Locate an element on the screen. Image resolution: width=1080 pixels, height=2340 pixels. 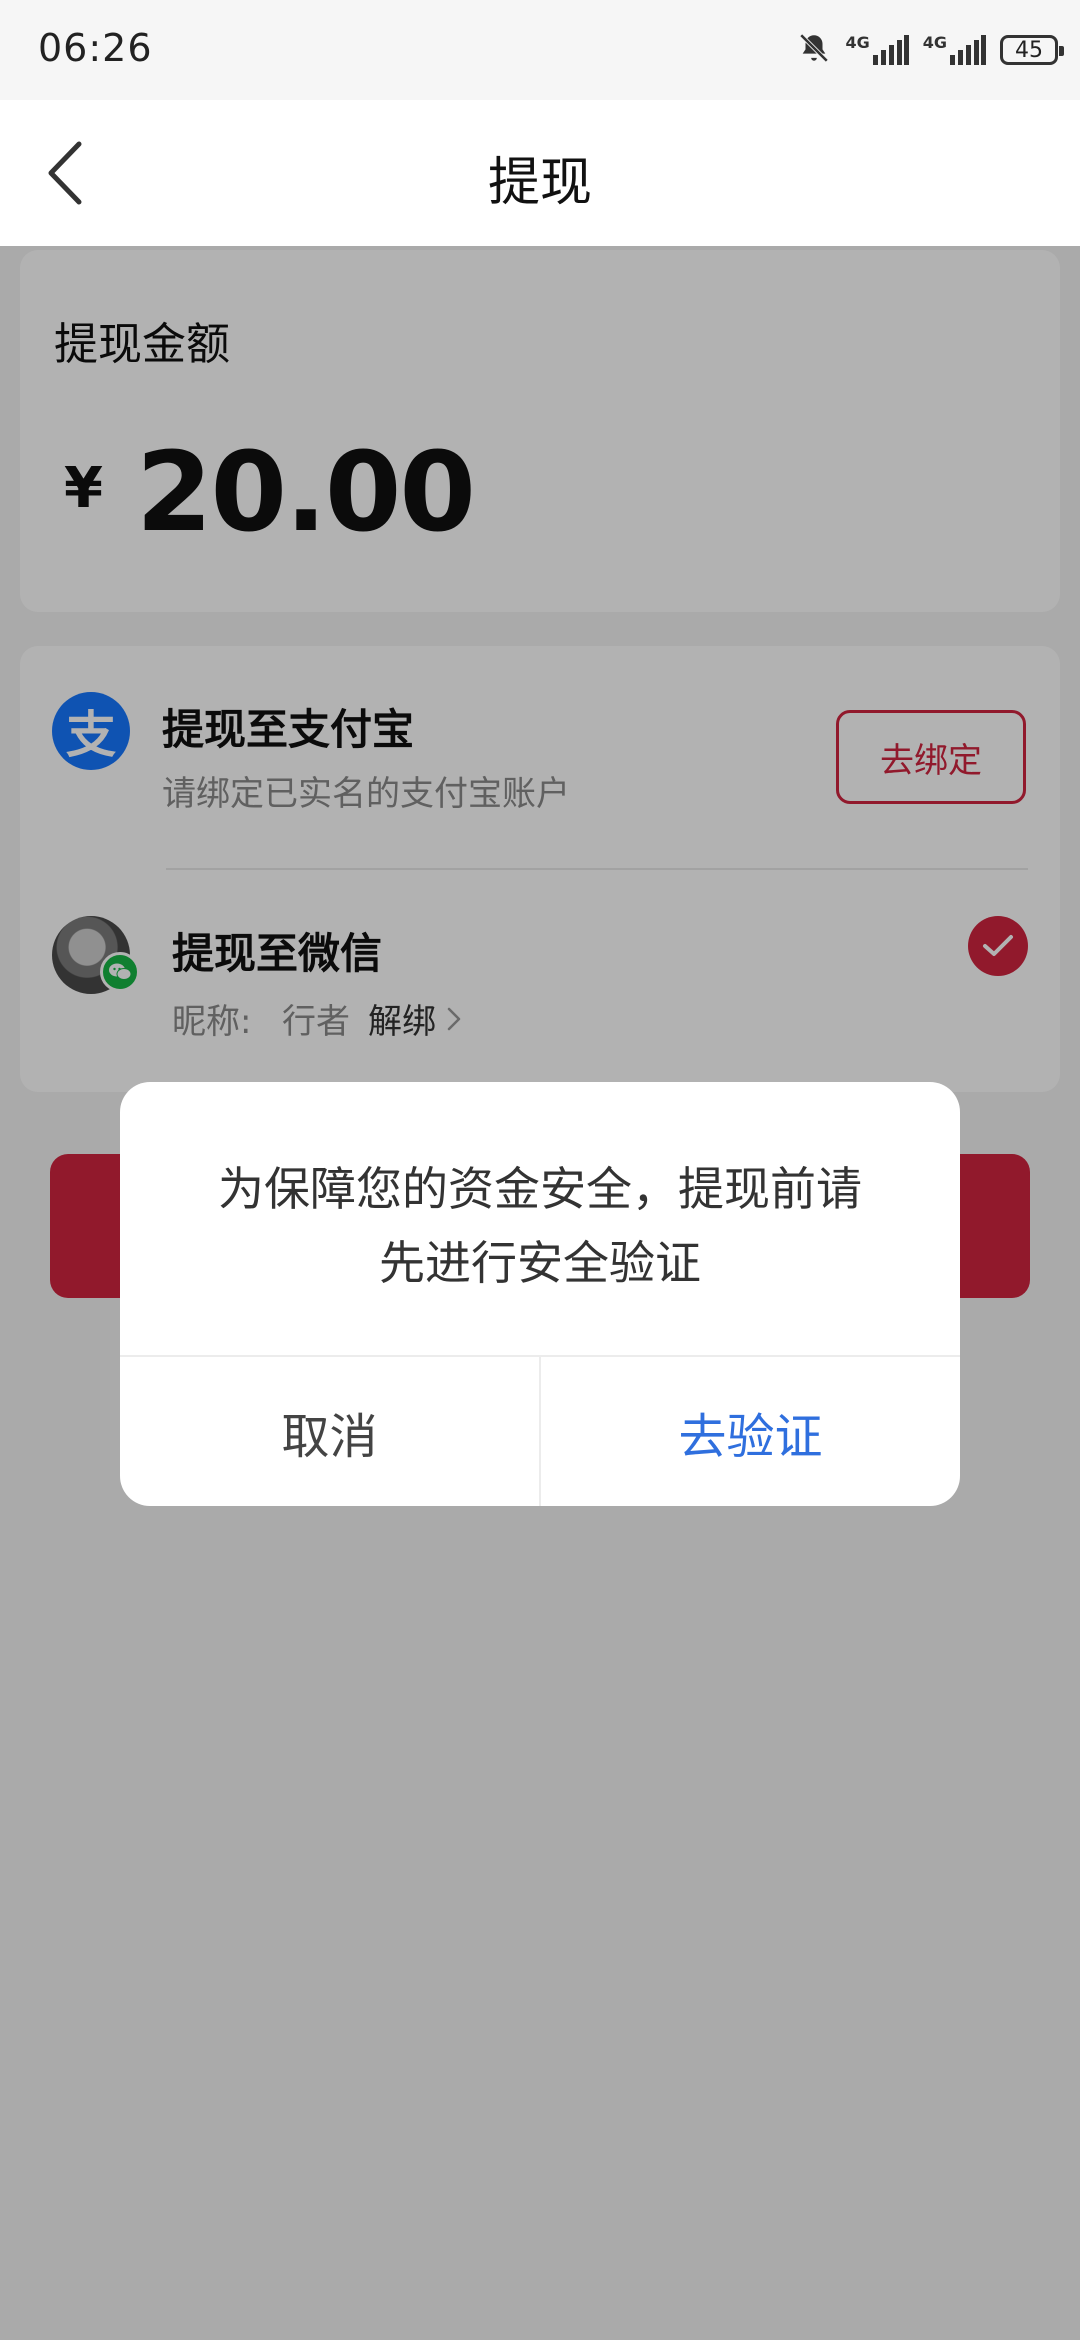
dialog-message-line-1: 为保障您的资金安全，提现前请 is located at coordinates (540, 1189).